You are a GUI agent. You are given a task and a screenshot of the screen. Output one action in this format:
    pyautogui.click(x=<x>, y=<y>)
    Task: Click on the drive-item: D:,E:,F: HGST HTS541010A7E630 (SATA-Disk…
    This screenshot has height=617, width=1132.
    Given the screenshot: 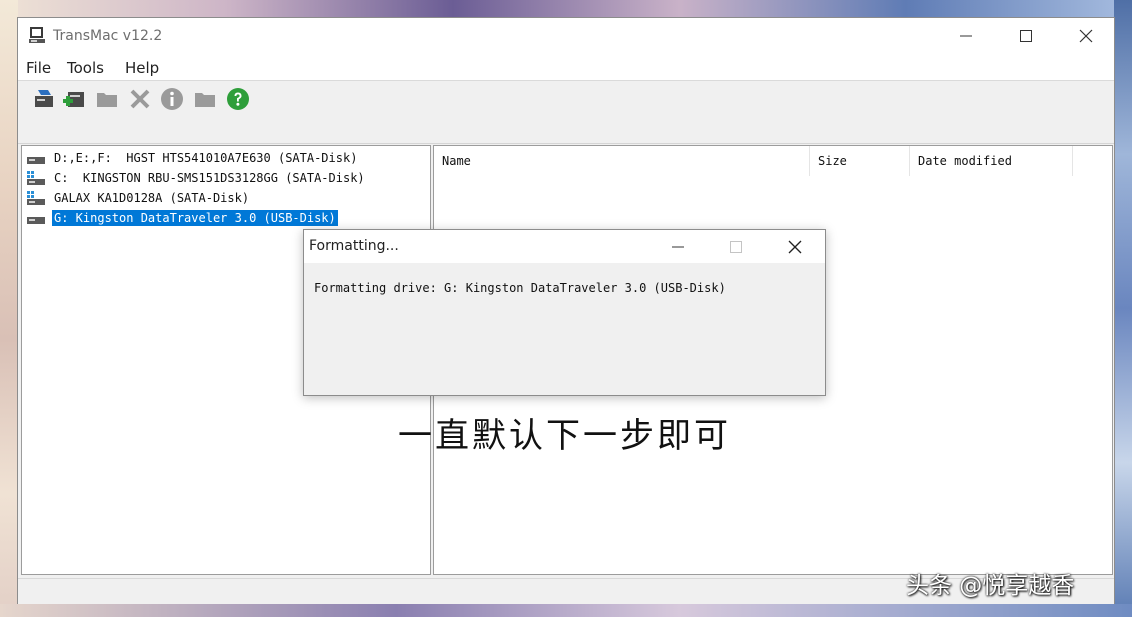 What is the action you would take?
    pyautogui.click(x=192, y=157)
    